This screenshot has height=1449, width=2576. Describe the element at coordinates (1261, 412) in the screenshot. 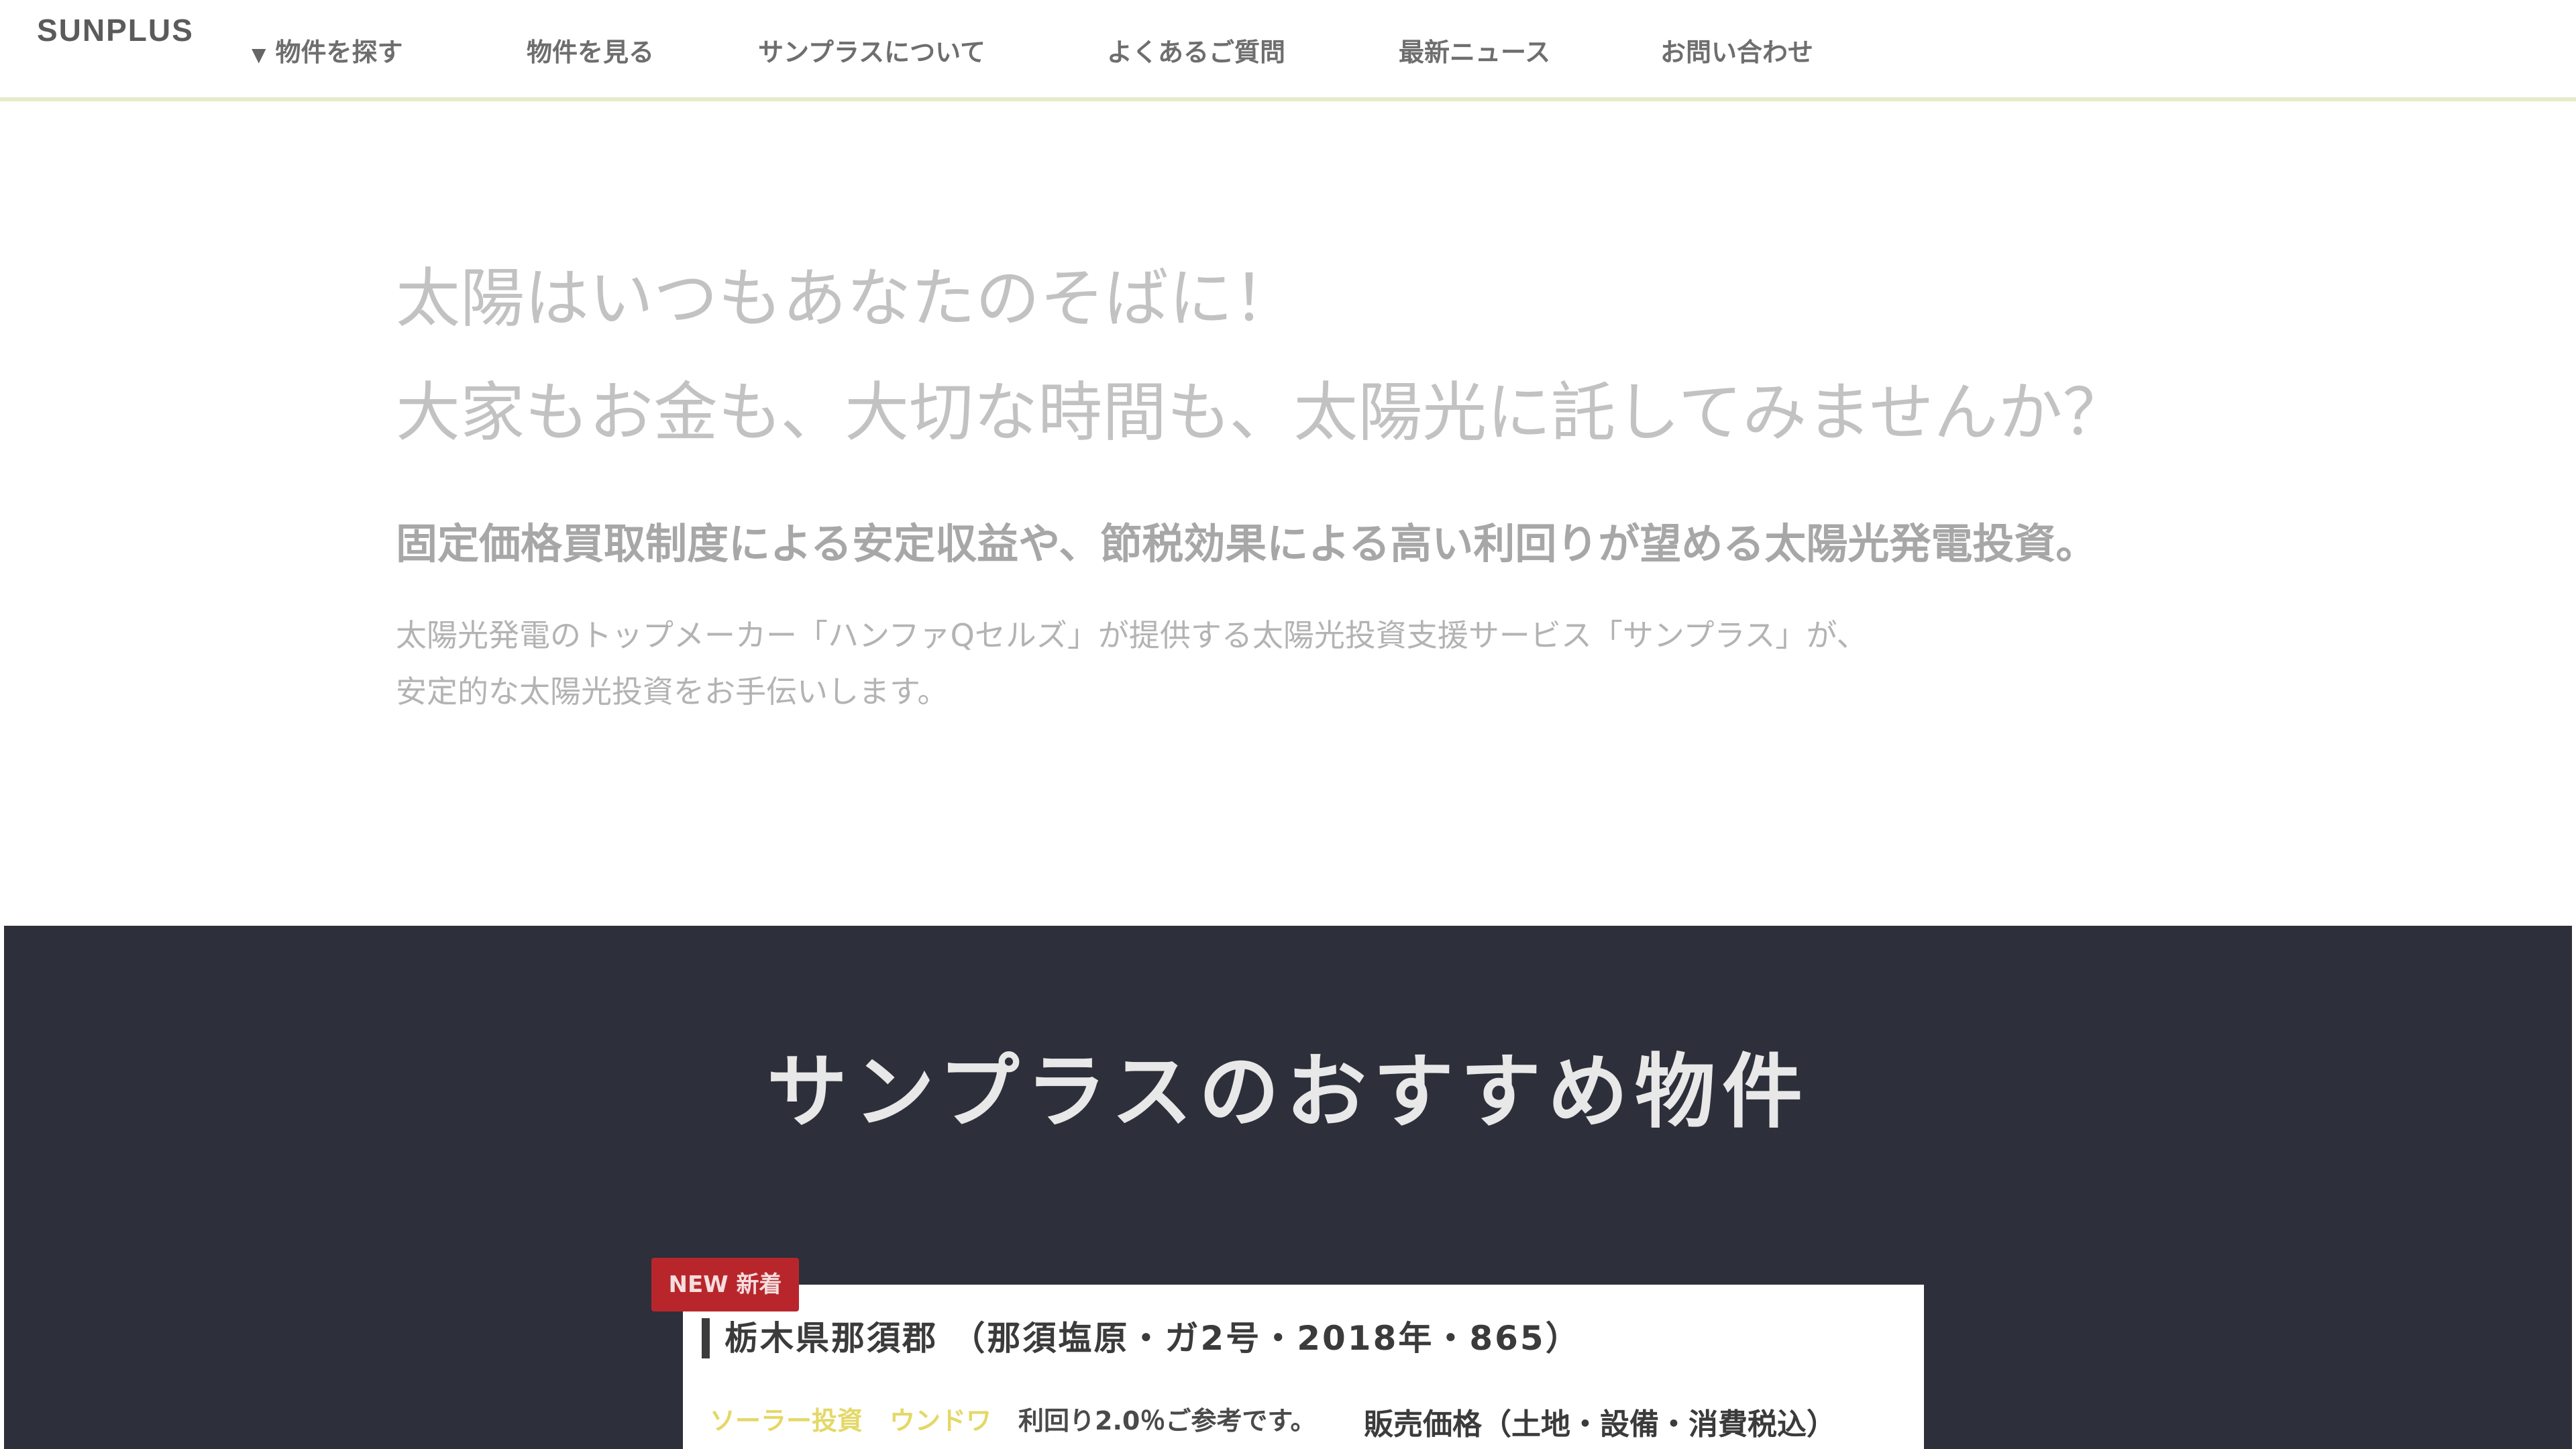

I see `headline-line-2: 大家もお金も、大切な時間も、太陽光に託してみませんか？` at that location.